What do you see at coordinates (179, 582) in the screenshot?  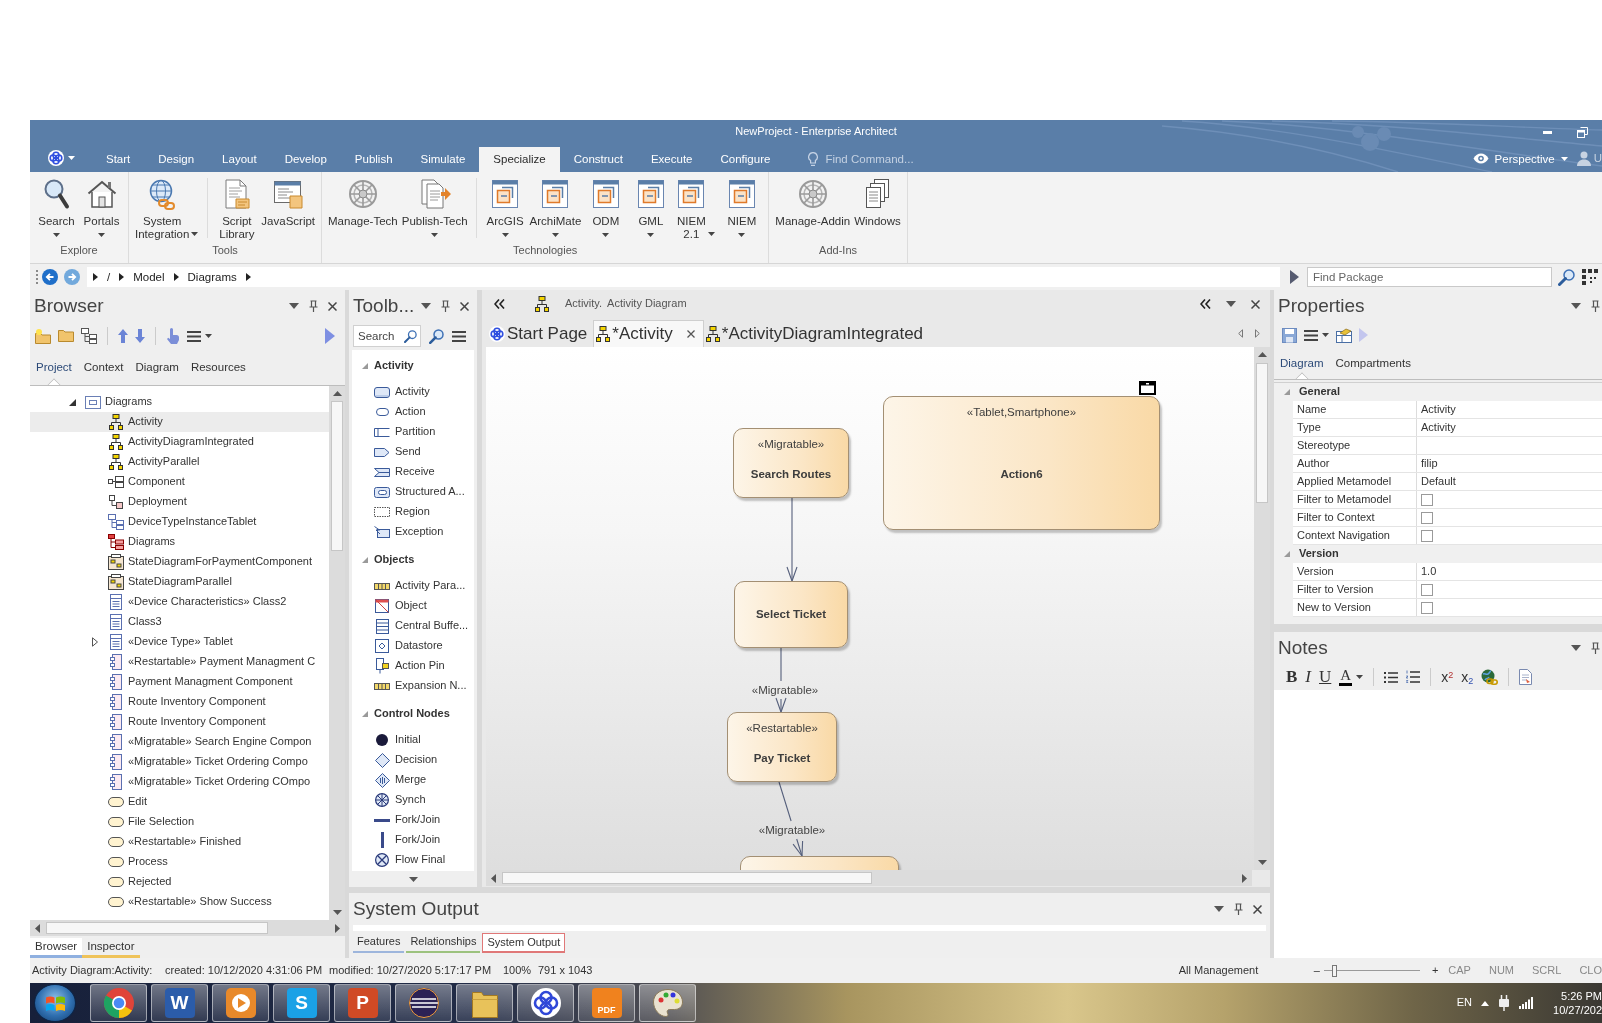 I see `tree-item: StateDiagramParallel` at bounding box center [179, 582].